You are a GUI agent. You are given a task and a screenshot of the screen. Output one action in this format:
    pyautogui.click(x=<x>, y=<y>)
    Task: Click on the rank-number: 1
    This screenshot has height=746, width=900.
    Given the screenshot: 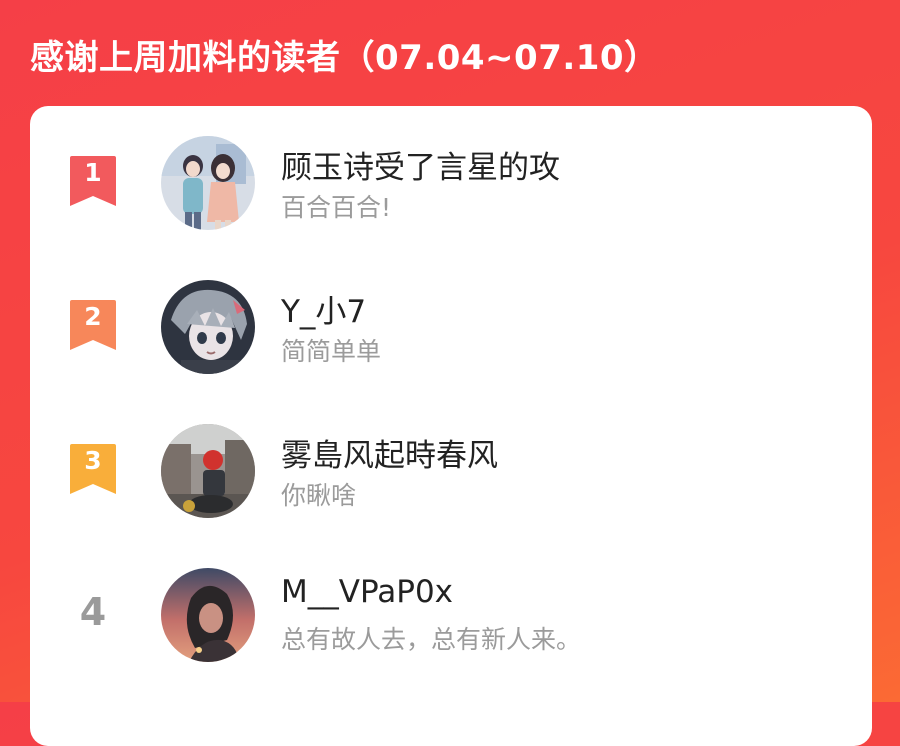 What is the action you would take?
    pyautogui.click(x=93, y=172)
    